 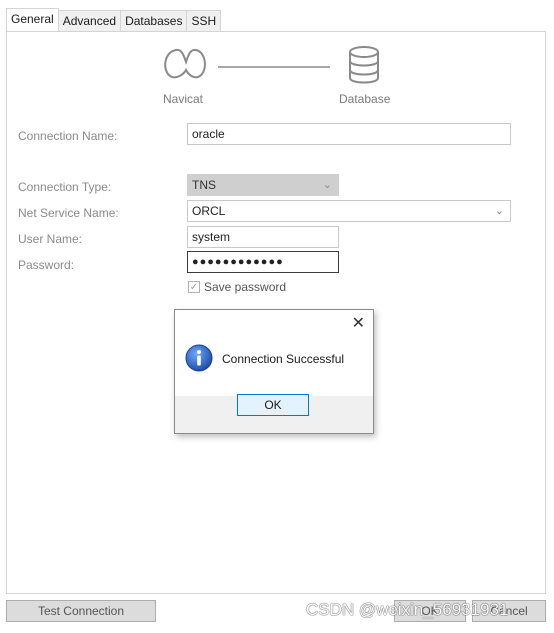 I want to click on test-connection-button: Test Connection, so click(x=81, y=611).